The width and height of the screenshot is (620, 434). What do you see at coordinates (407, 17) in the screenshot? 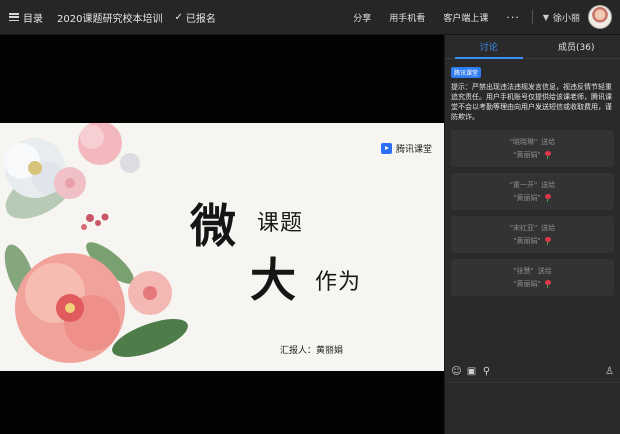
I see `watch-on-phone-button: 用手机看` at bounding box center [407, 17].